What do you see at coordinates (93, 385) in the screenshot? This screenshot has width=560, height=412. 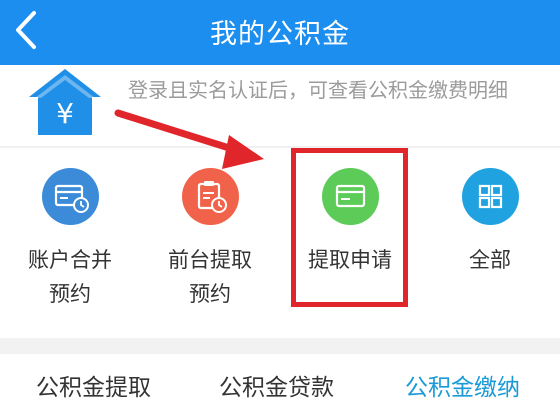 I see `tab-withdraw: 公积金提取` at bounding box center [93, 385].